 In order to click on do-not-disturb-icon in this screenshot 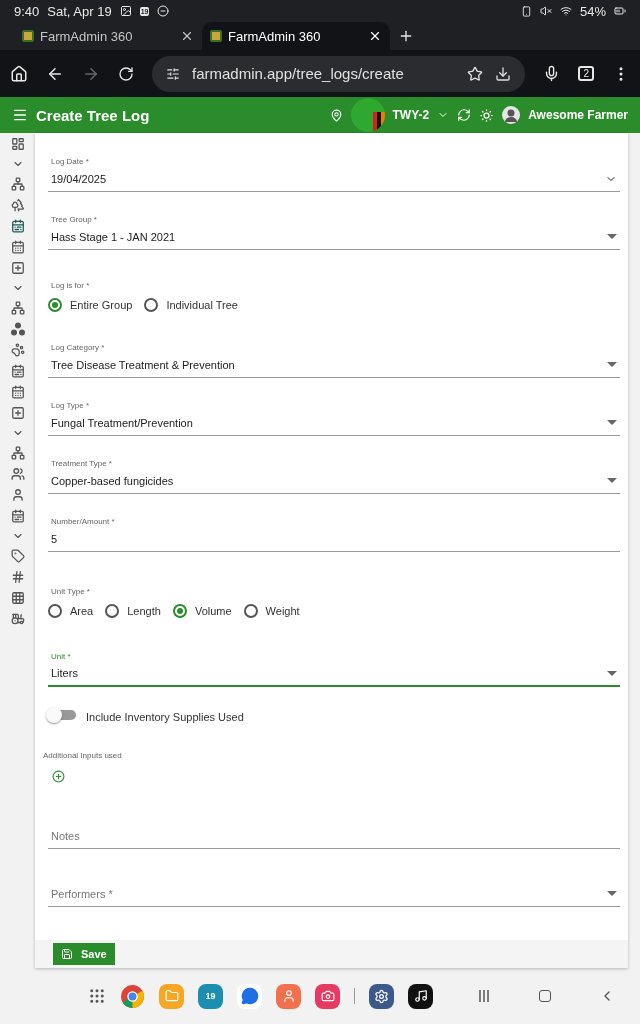, I will do `click(163, 11)`.